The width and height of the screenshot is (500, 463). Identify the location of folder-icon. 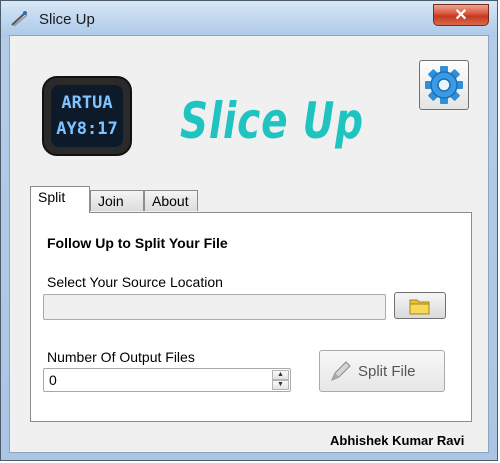
(419, 307).